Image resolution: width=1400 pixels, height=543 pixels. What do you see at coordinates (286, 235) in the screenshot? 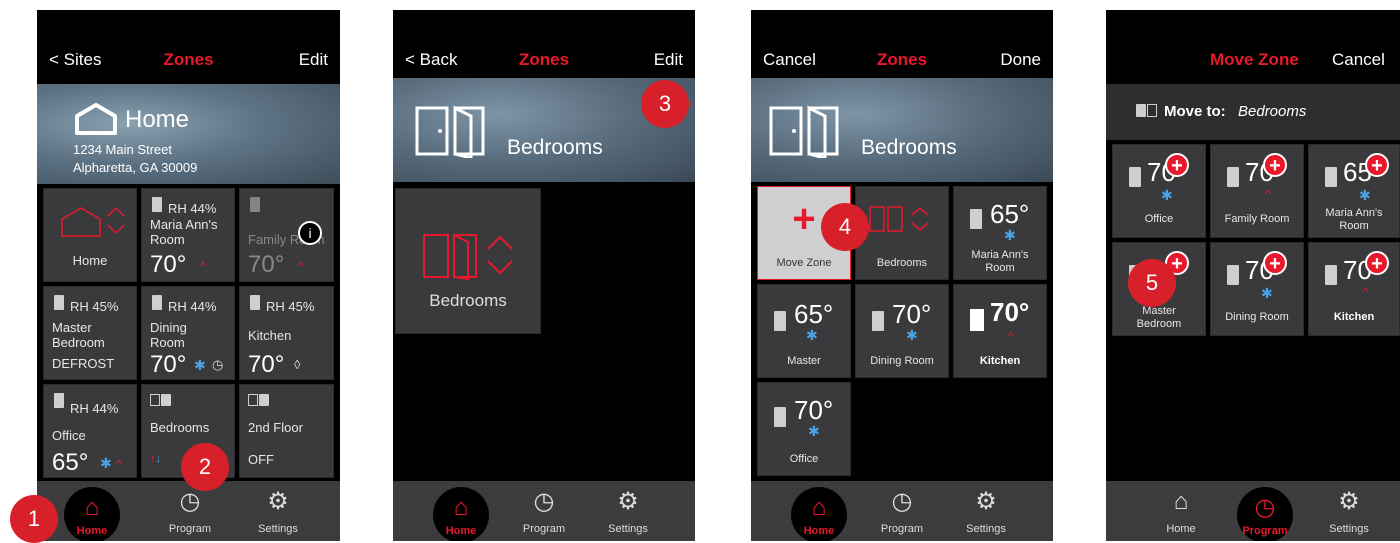
I see `zone-tile-family: Family Room 70° ^ i` at bounding box center [286, 235].